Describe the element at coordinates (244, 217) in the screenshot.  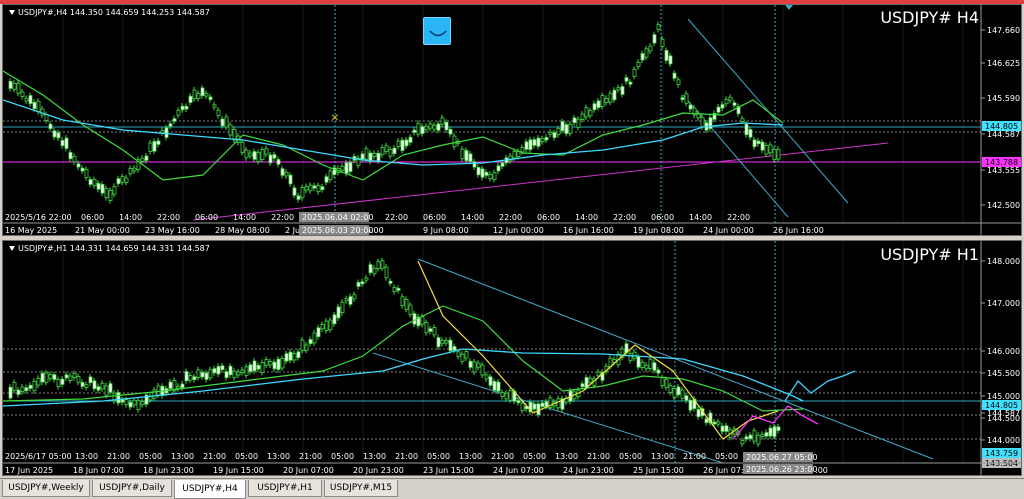
I see `time-tick-label: 14:00` at that location.